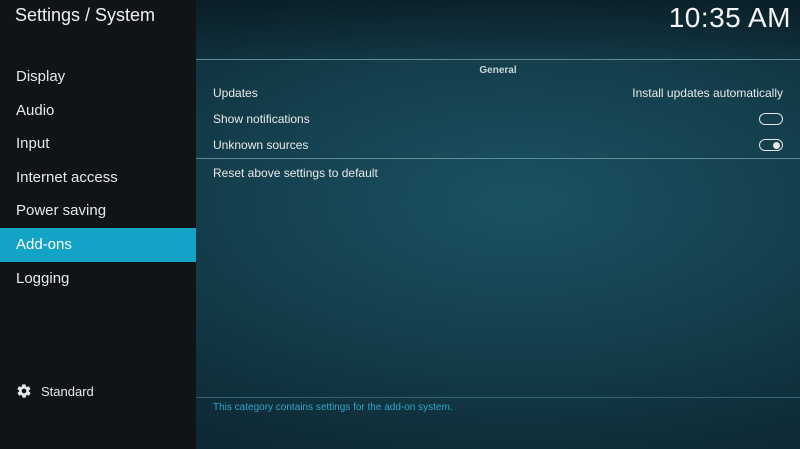 This screenshot has width=800, height=449. What do you see at coordinates (98, 144) in the screenshot?
I see `sidebar-item-input: Input` at bounding box center [98, 144].